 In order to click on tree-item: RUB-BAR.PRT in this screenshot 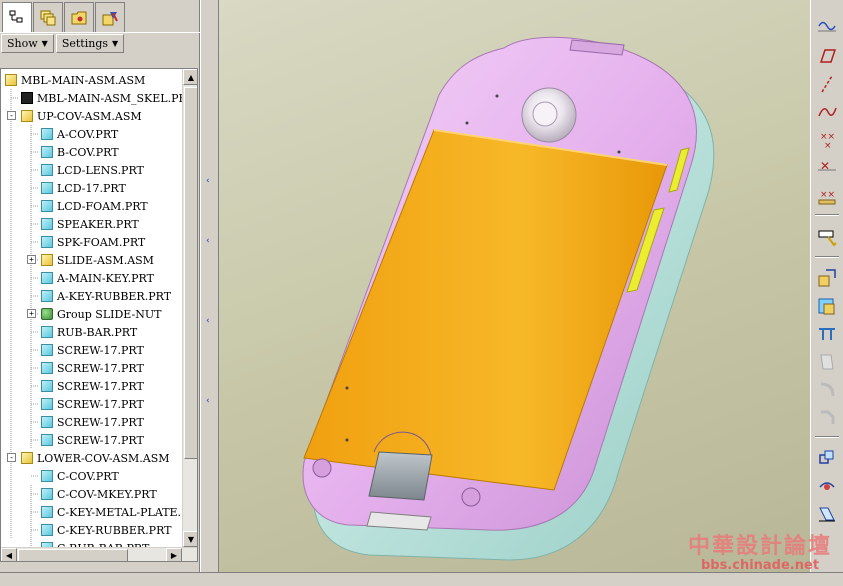, I will do `click(89, 332)`.